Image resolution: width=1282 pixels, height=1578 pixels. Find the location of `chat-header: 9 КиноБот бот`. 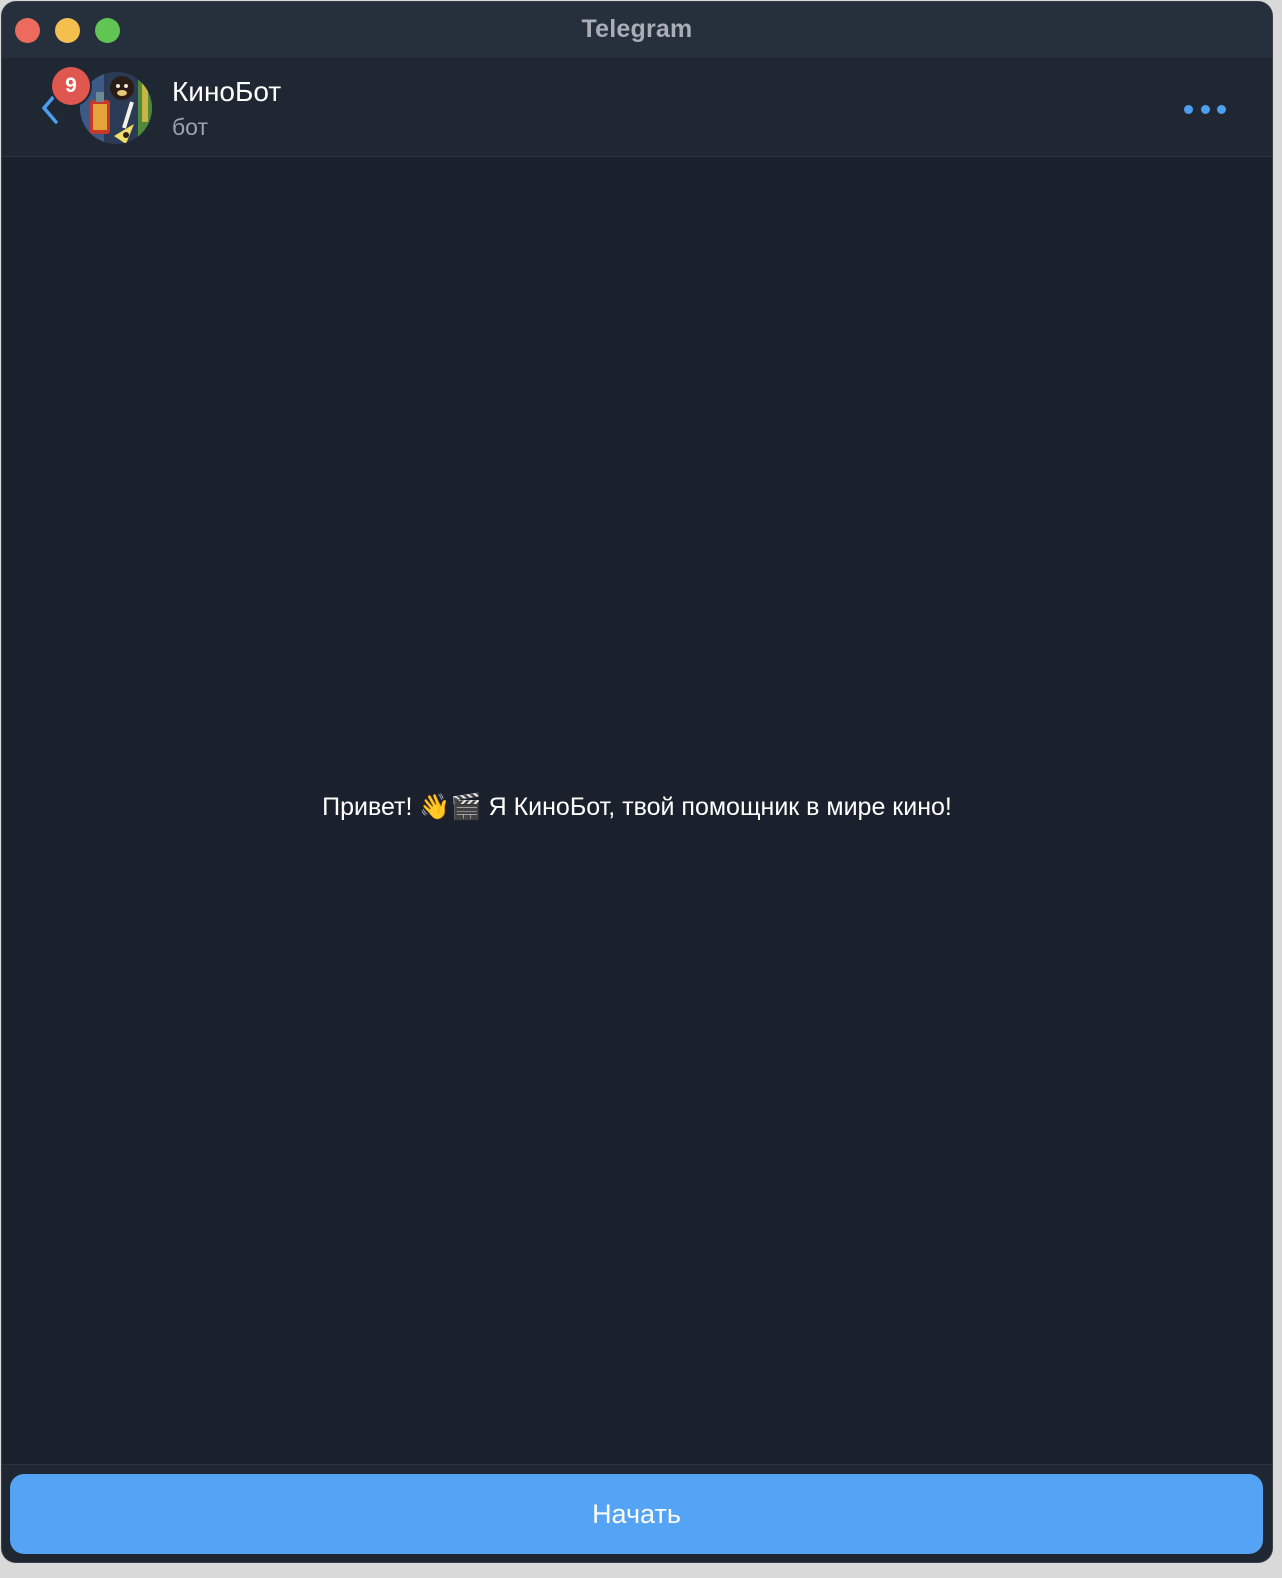

chat-header: 9 КиноБот бот is located at coordinates (637, 107).